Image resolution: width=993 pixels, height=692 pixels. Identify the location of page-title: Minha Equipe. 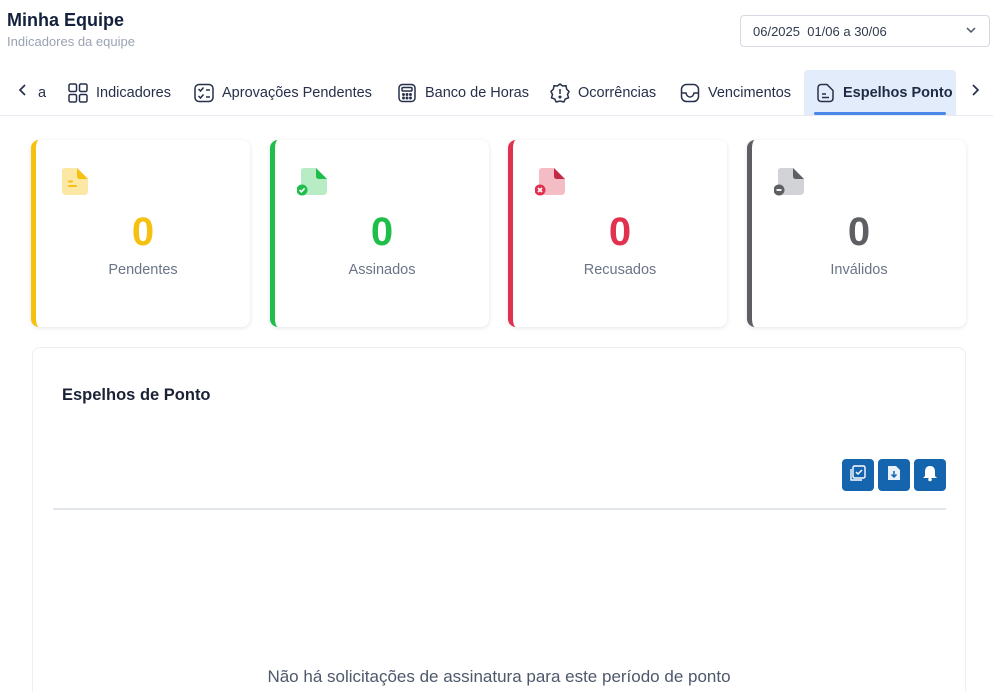
(65, 20).